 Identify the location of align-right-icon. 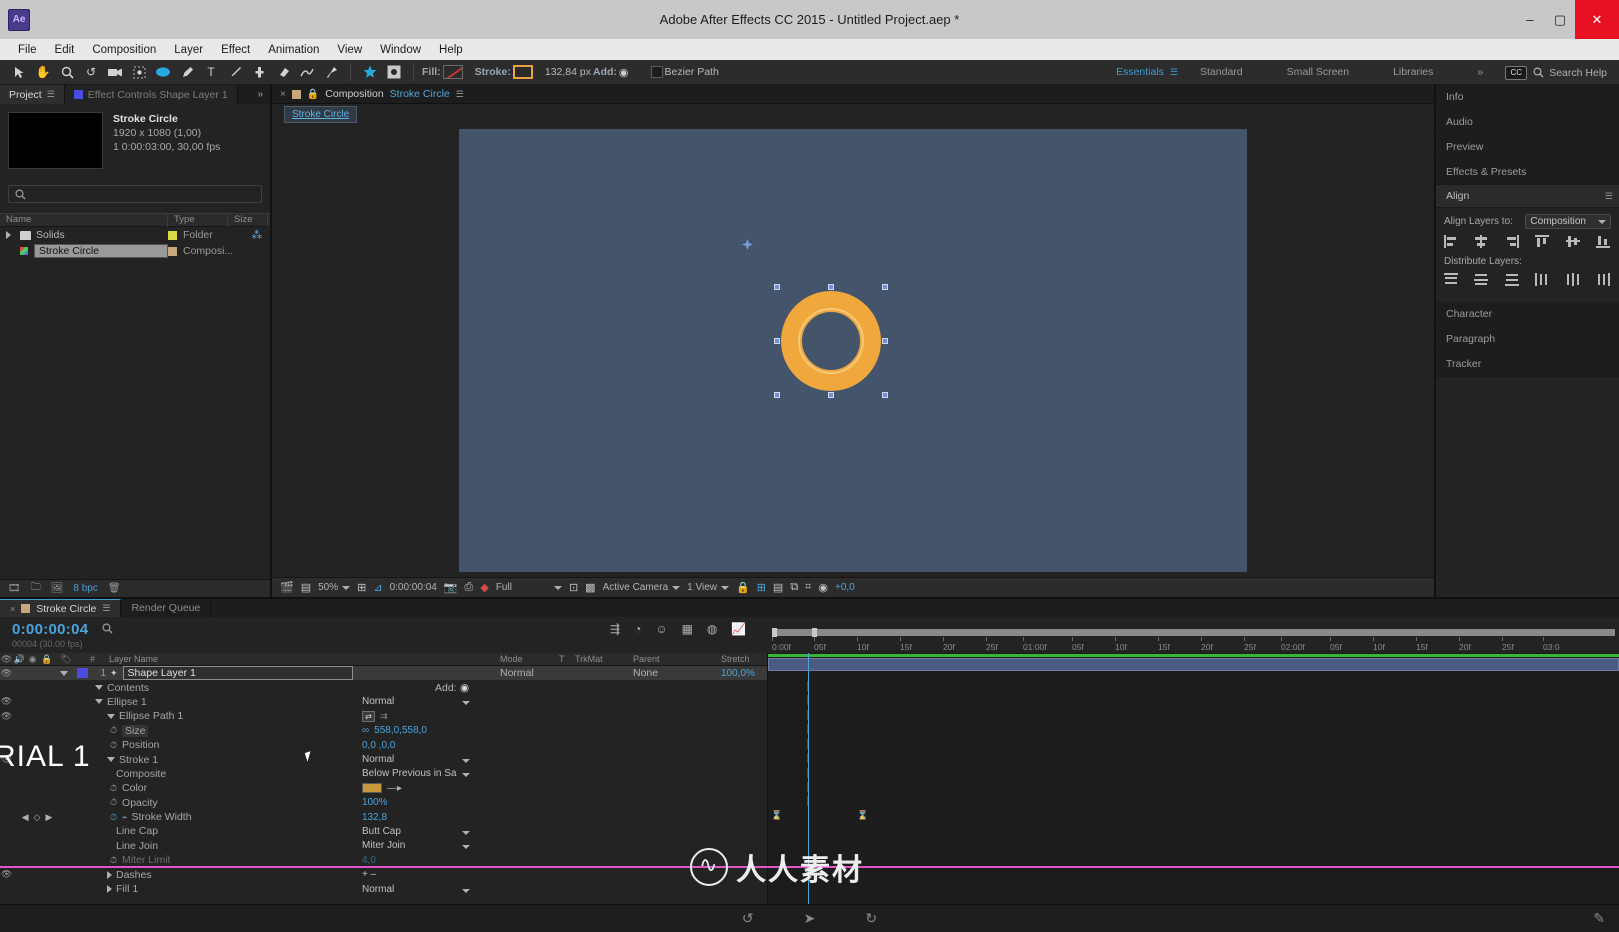
(1512, 241).